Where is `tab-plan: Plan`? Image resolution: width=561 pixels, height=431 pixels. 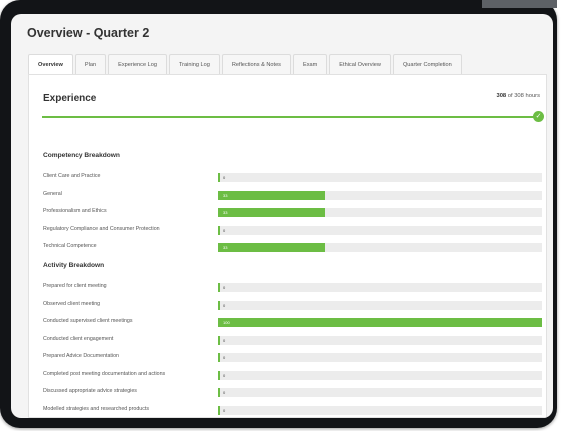 tab-plan: Plan is located at coordinates (90, 64).